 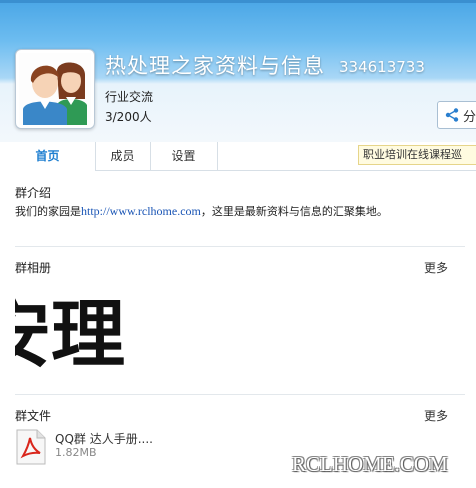 I want to click on intro-title: 群介绍, so click(x=33, y=193).